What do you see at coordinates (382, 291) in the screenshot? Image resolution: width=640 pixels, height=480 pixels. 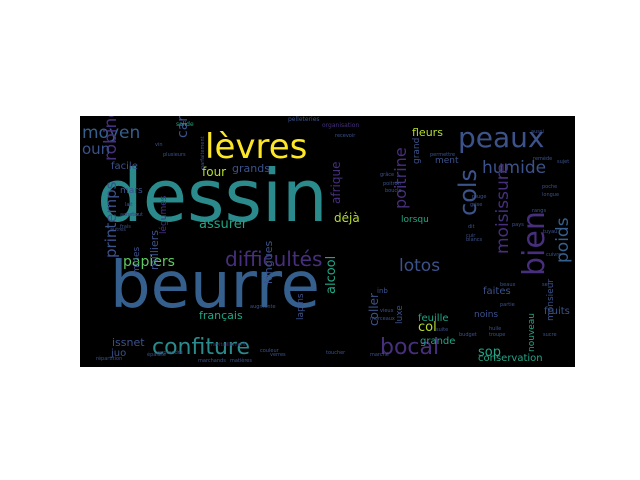 I see `cloud-word: inb` at bounding box center [382, 291].